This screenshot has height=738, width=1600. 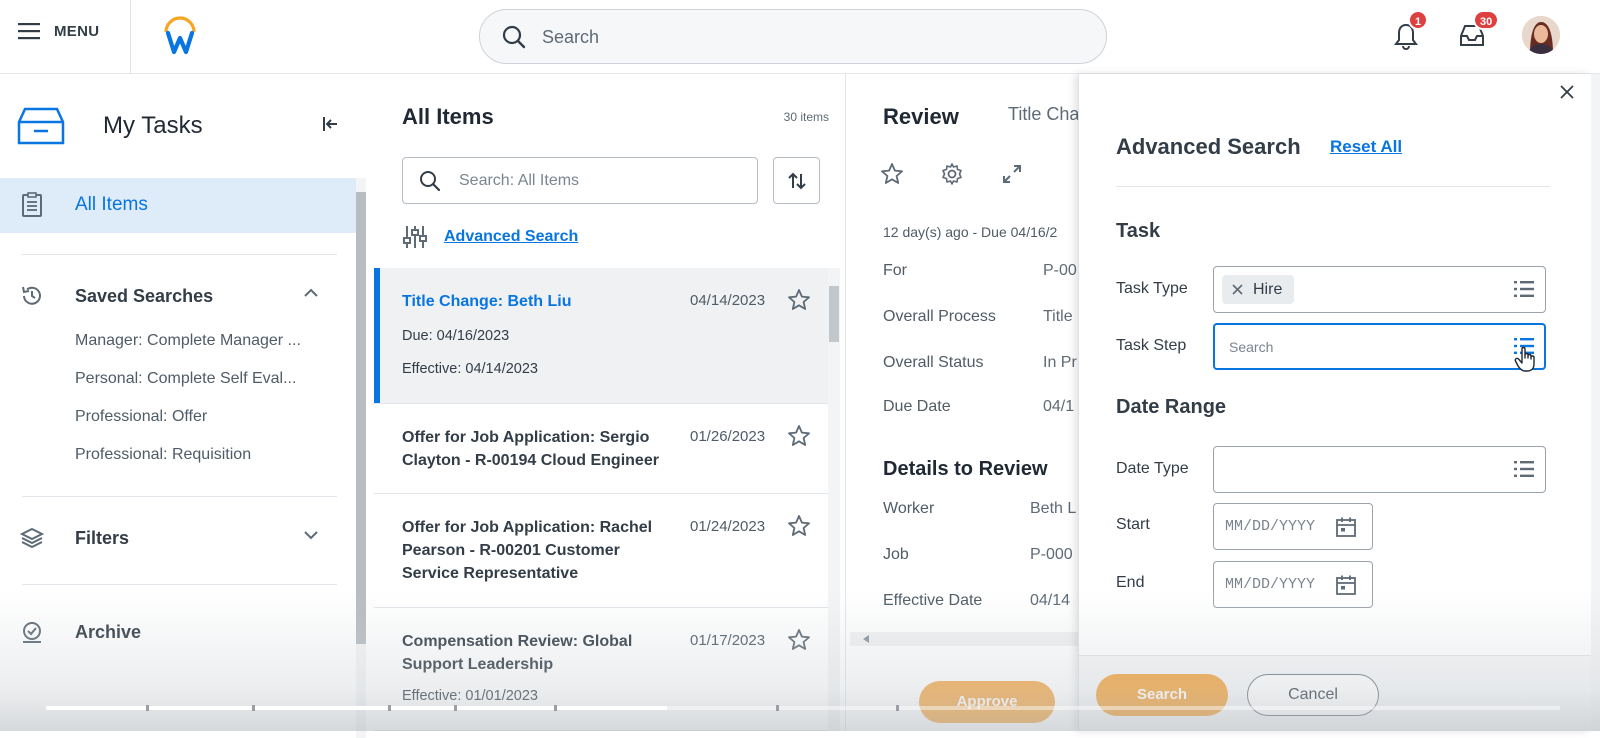 I want to click on details-heading: Details to Review, so click(x=965, y=469).